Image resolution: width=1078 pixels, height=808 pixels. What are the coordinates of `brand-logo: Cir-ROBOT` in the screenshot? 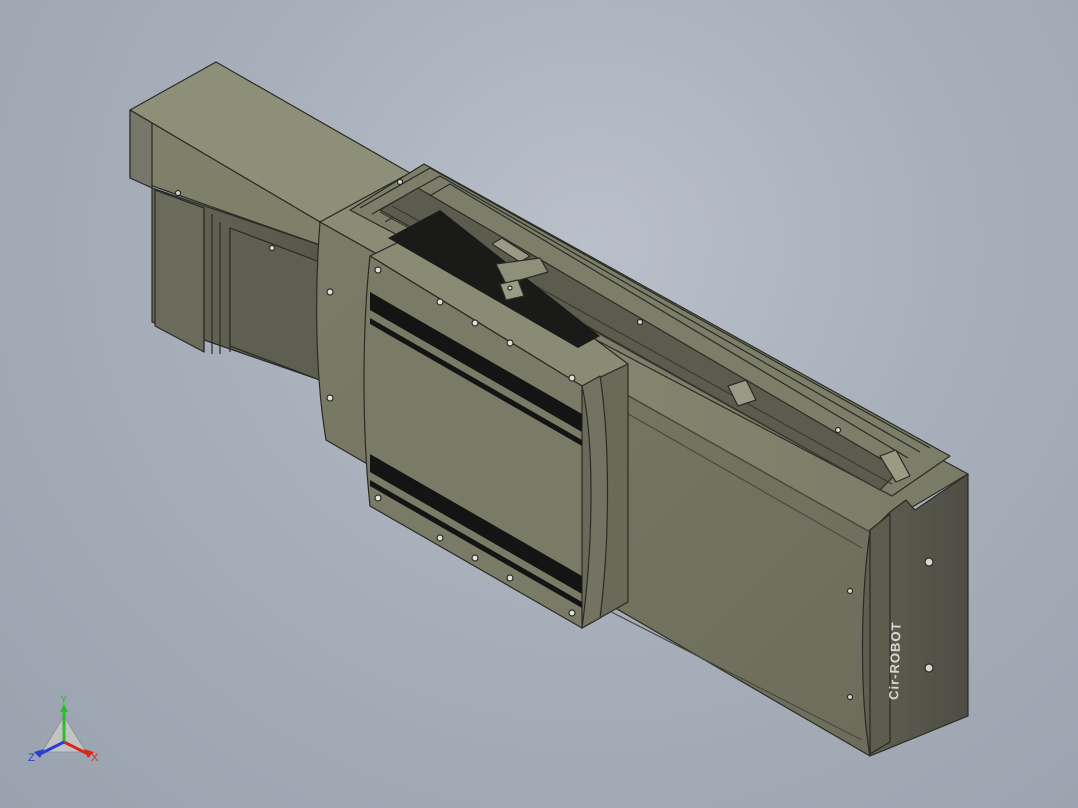 It's located at (895, 660).